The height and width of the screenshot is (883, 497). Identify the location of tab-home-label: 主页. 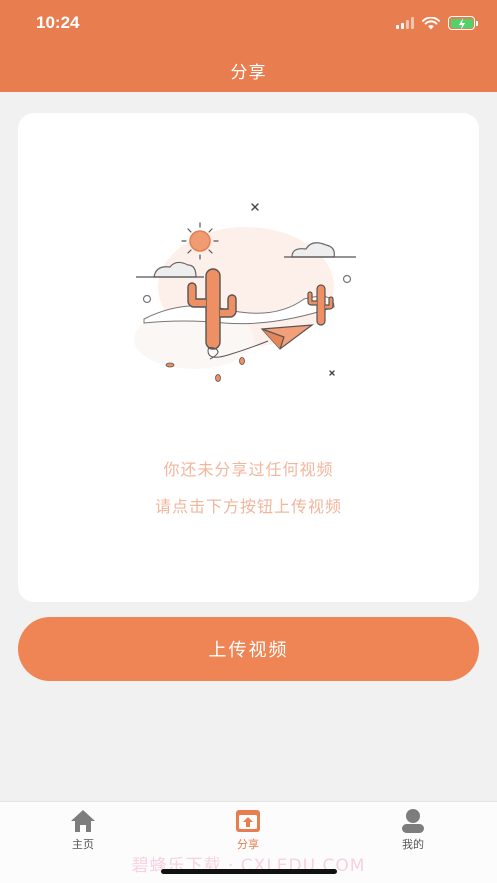
(83, 844).